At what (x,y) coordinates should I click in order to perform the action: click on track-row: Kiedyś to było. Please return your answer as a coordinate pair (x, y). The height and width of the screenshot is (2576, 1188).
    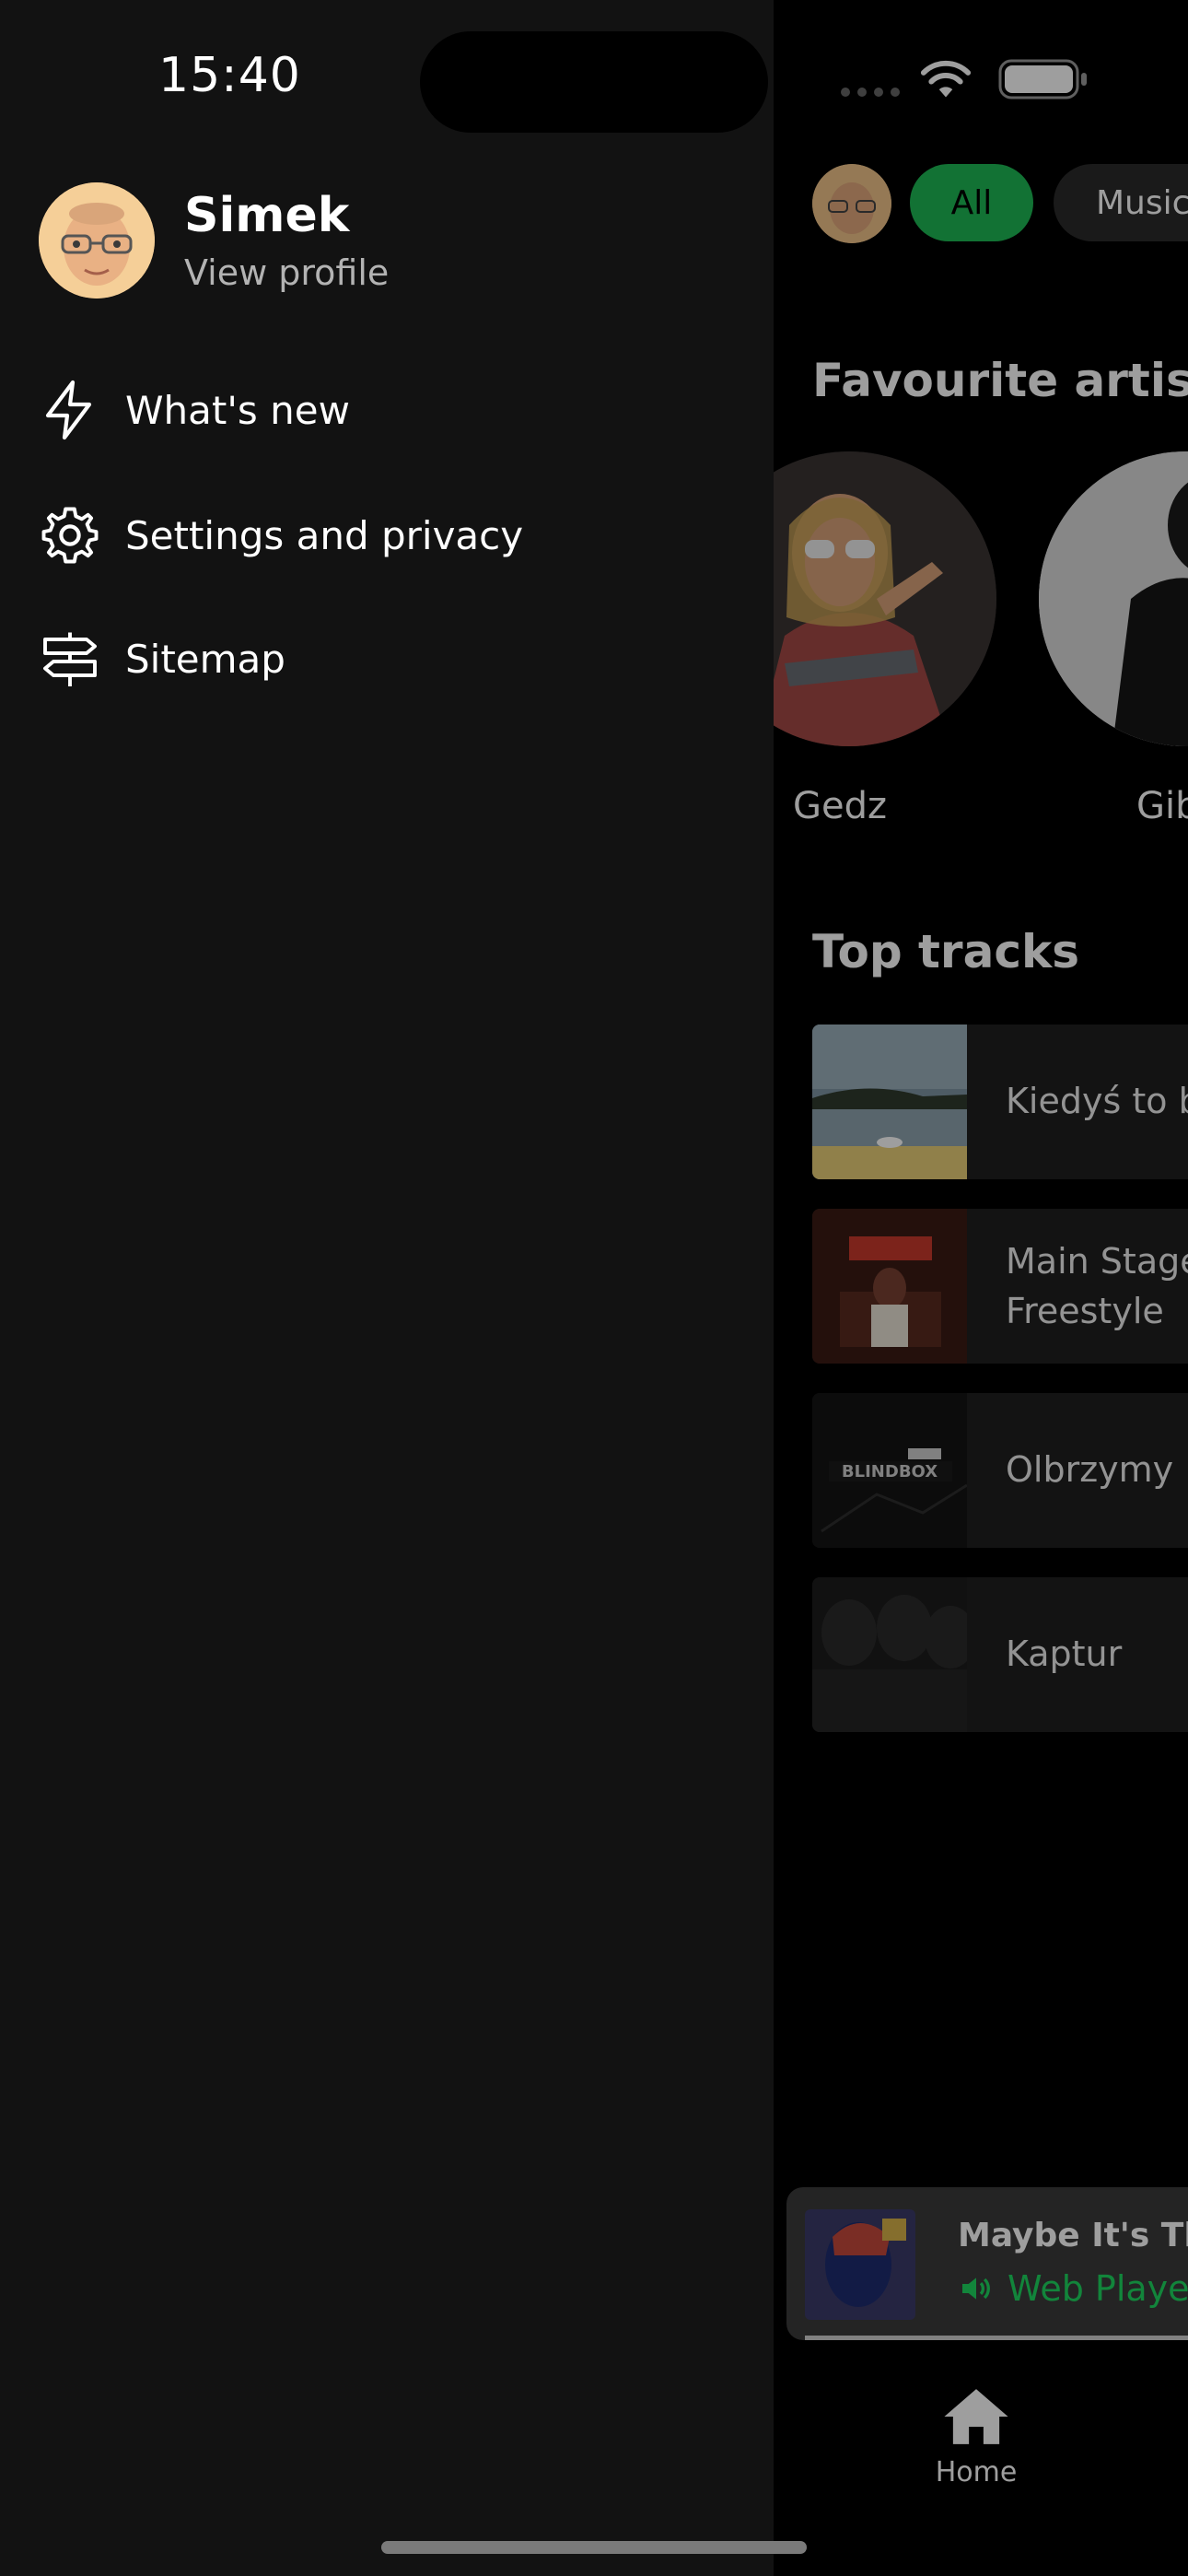
    Looking at the image, I should click on (1000, 1102).